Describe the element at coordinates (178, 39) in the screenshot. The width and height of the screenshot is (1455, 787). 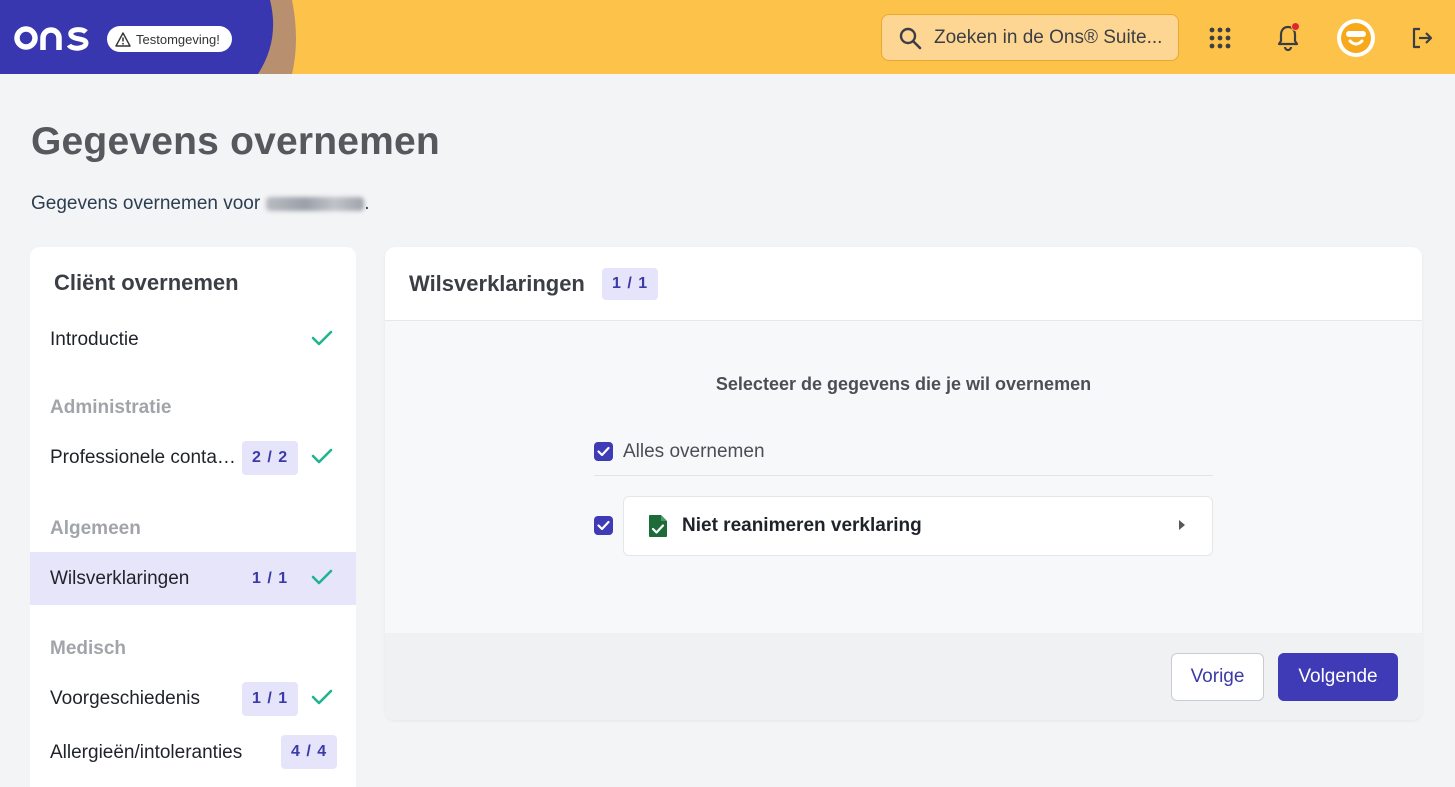
I see `env-badge-label: Testomgeving!` at that location.